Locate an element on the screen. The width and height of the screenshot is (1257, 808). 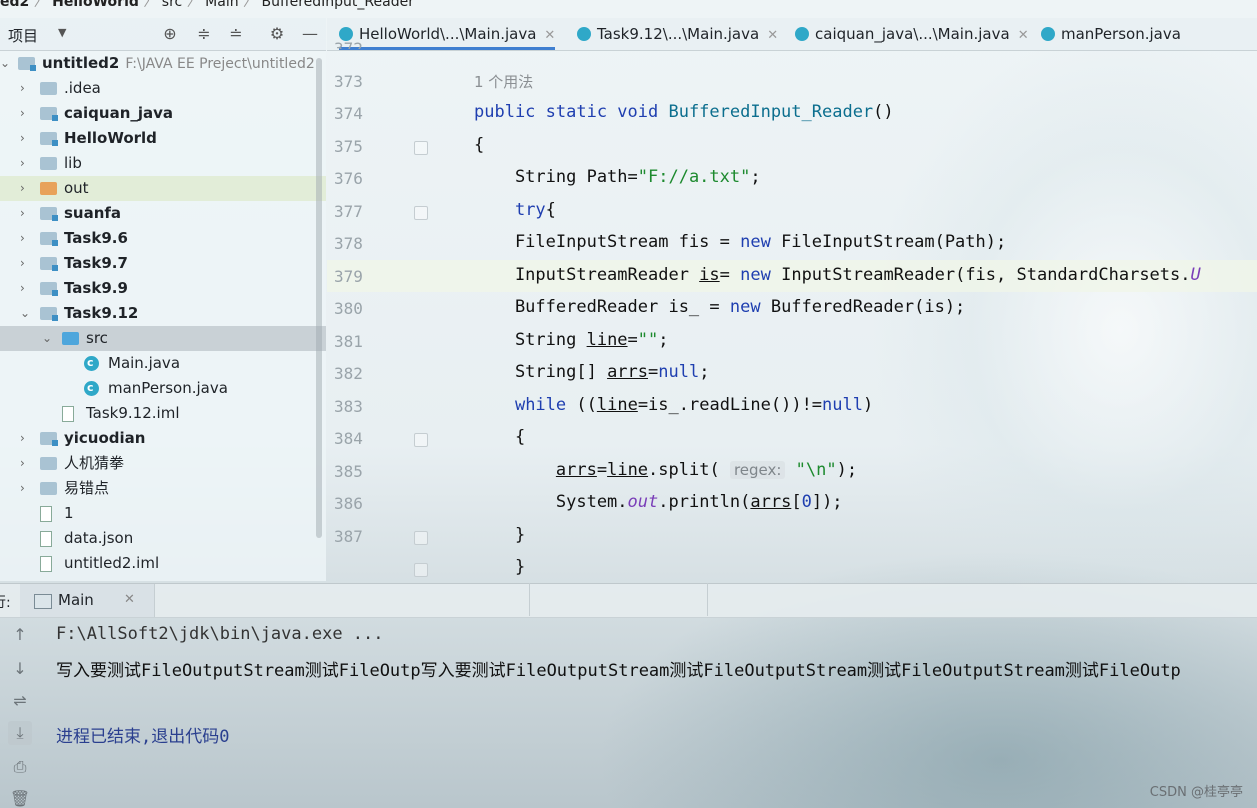
code-line: { is located at coordinates (479, 145).